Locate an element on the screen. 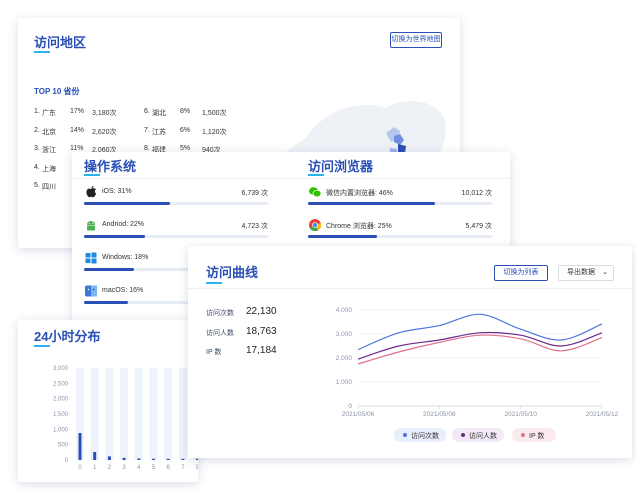 Image resolution: width=636 pixels, height=498 pixels. province-pct: 17% is located at coordinates (77, 111).